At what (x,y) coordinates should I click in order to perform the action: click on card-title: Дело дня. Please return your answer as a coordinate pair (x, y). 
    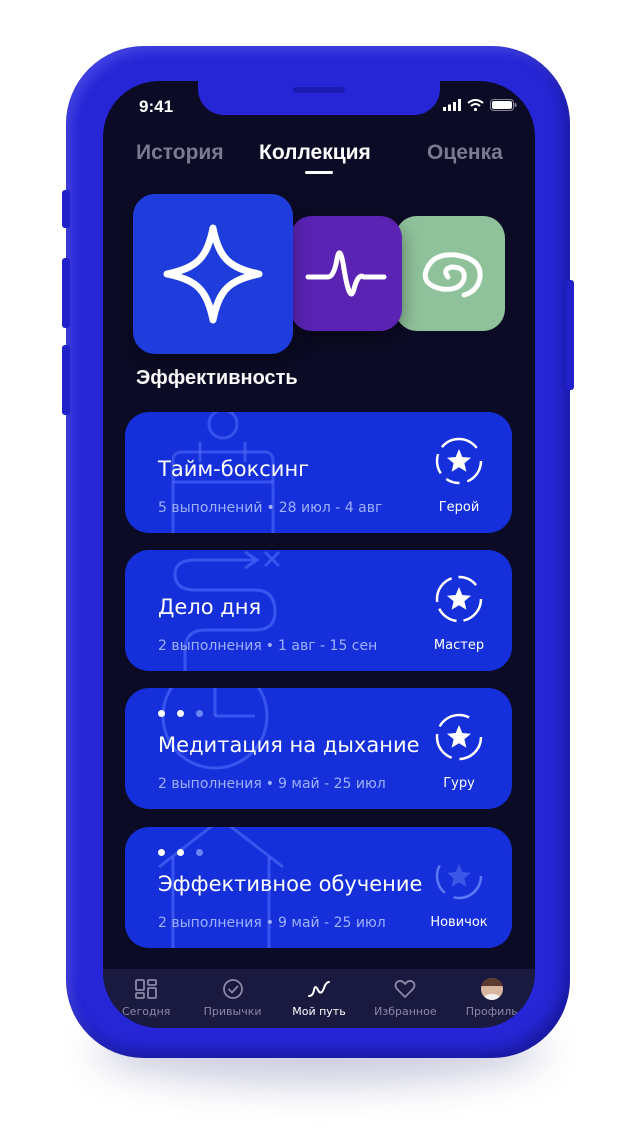
    Looking at the image, I should click on (210, 607).